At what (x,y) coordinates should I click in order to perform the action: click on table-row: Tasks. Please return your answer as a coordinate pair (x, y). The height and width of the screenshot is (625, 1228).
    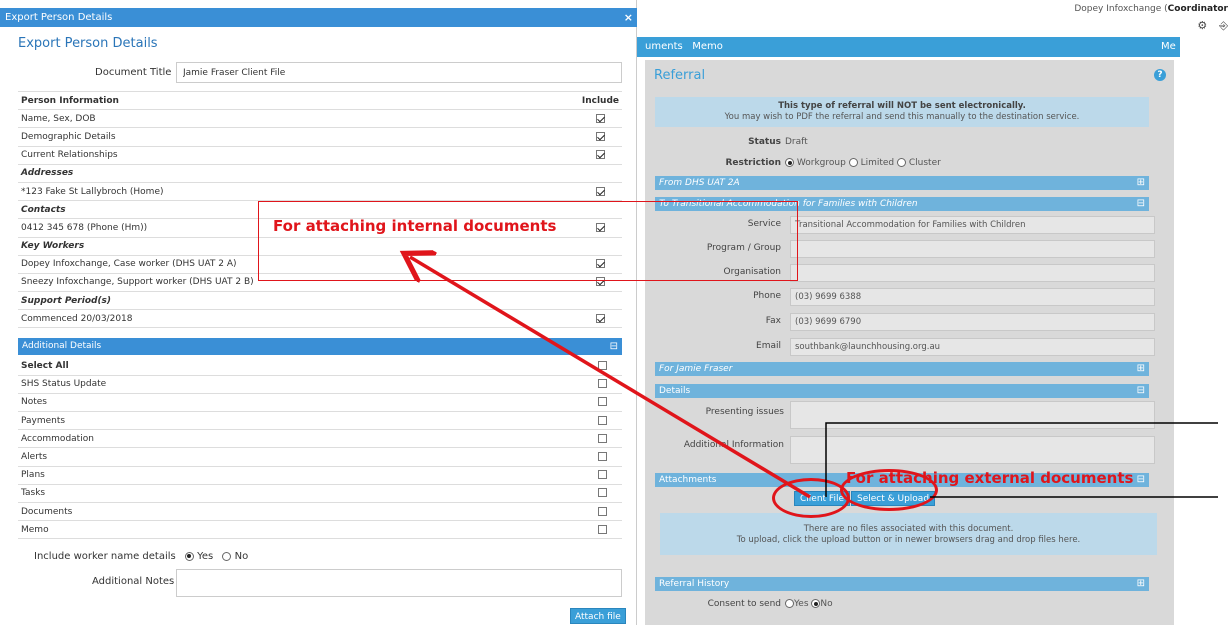
    Looking at the image, I should click on (320, 494).